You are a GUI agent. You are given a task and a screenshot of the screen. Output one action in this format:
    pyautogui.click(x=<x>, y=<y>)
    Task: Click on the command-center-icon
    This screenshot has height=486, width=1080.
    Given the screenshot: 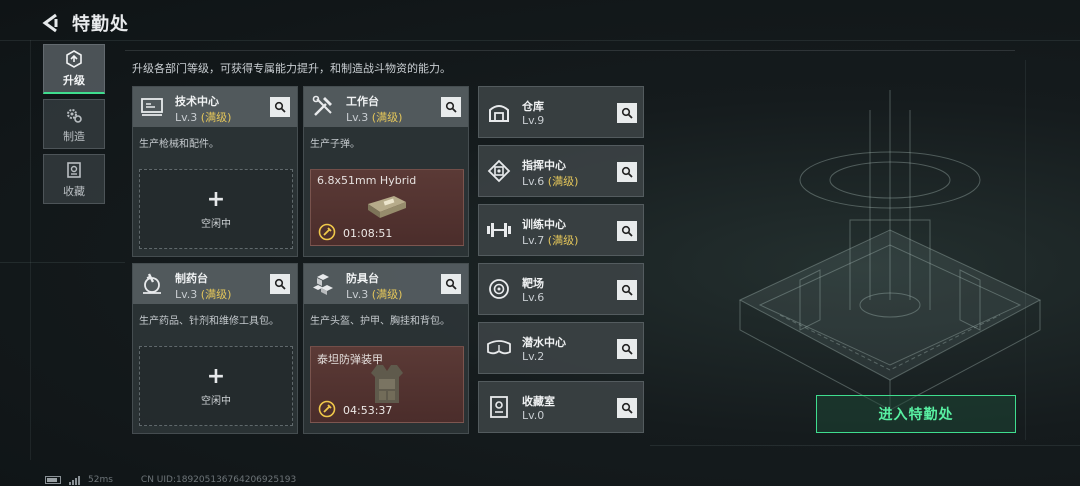 What is the action you would take?
    pyautogui.click(x=499, y=171)
    